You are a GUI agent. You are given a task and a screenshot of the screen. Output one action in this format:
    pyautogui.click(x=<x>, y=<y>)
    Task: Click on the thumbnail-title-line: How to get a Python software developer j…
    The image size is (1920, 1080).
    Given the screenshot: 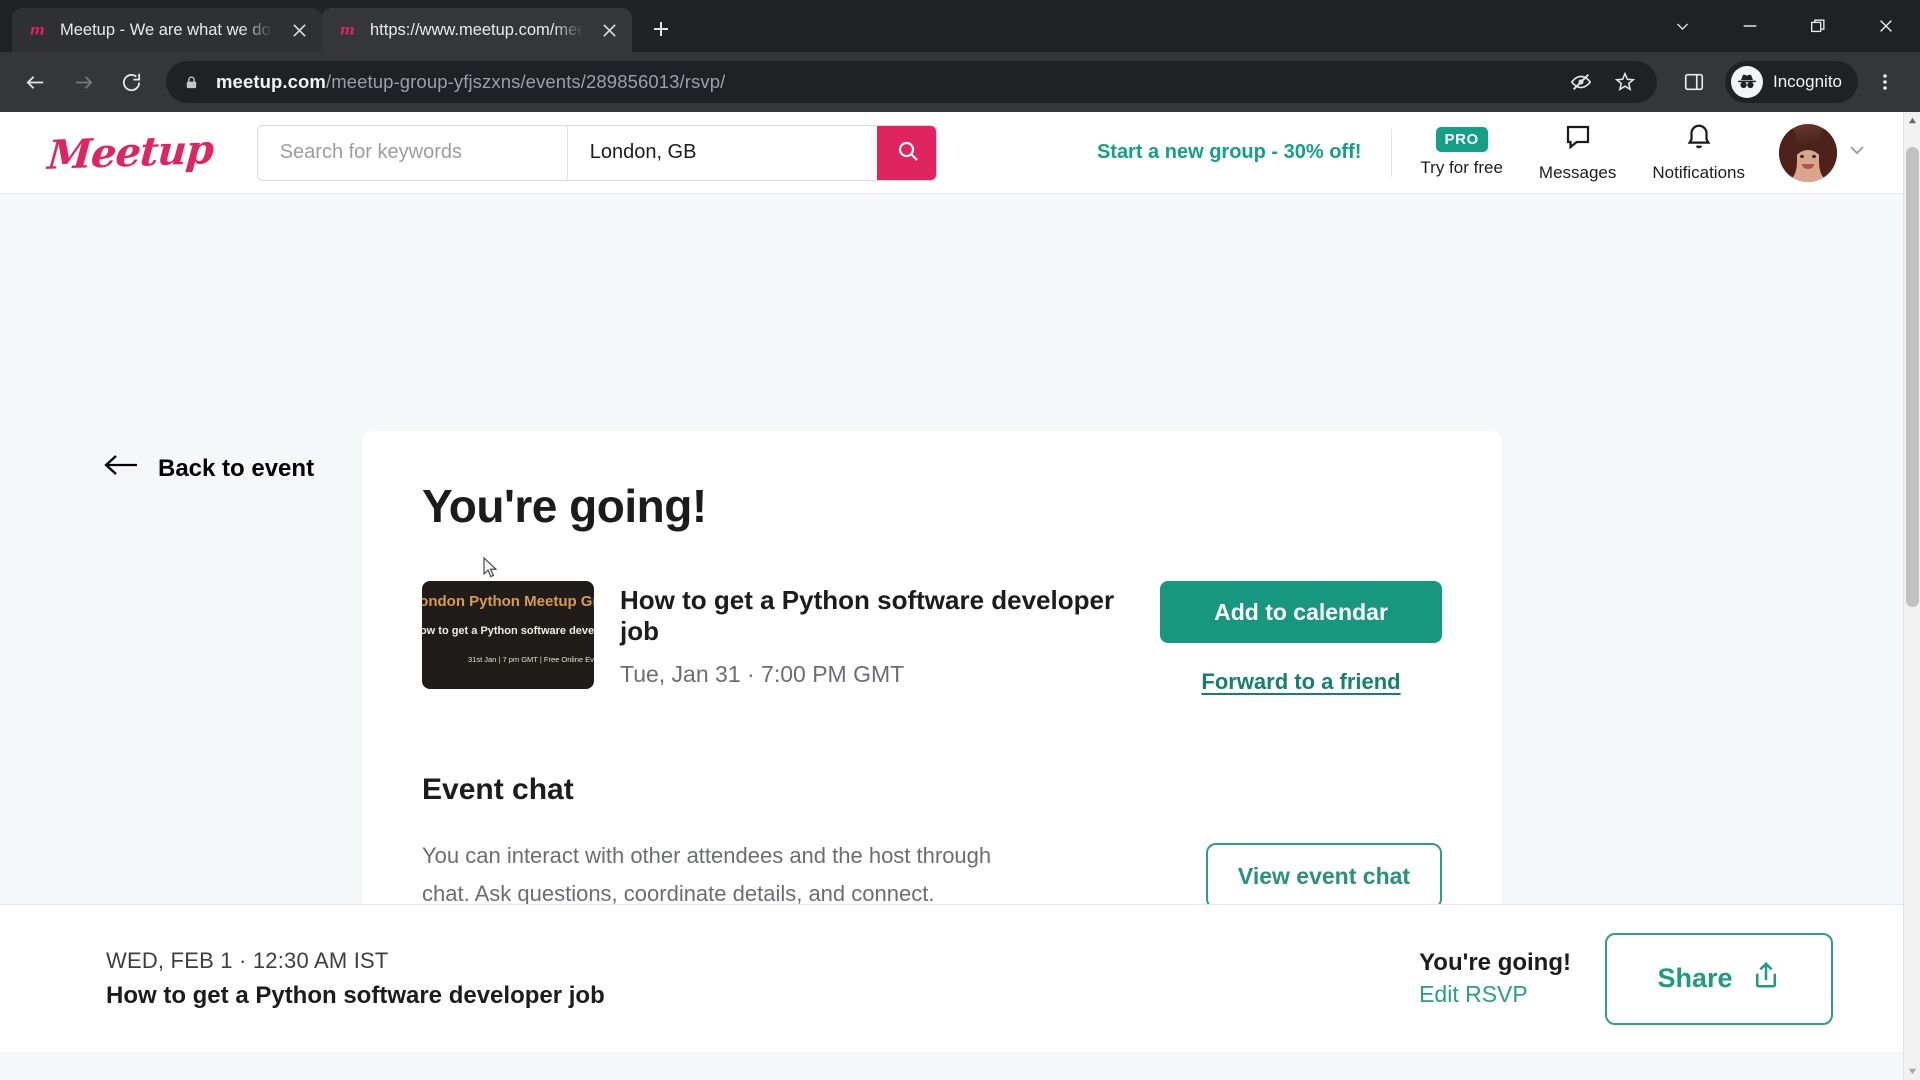 What is the action you would take?
    pyautogui.click(x=508, y=631)
    